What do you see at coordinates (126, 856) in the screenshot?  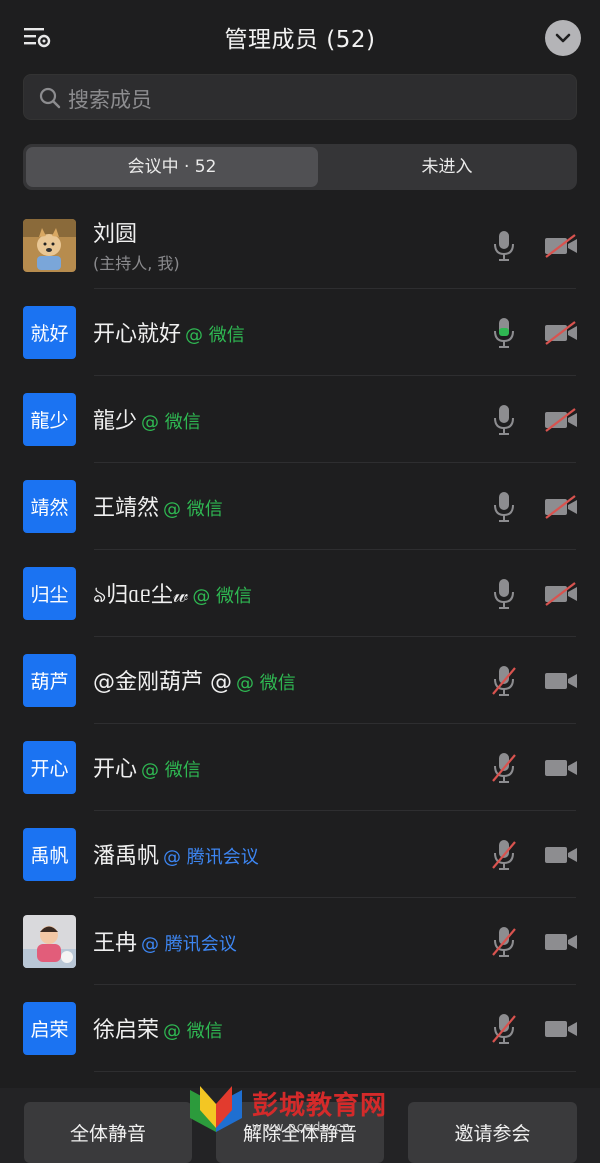 I see `member-name: 潘禹帆` at bounding box center [126, 856].